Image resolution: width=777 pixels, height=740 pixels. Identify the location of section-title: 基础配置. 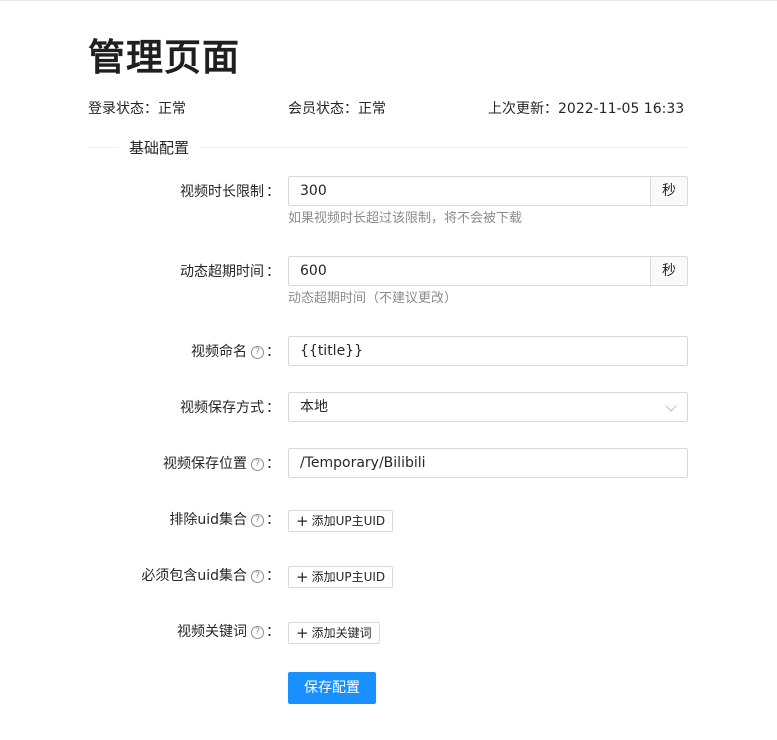
(159, 148).